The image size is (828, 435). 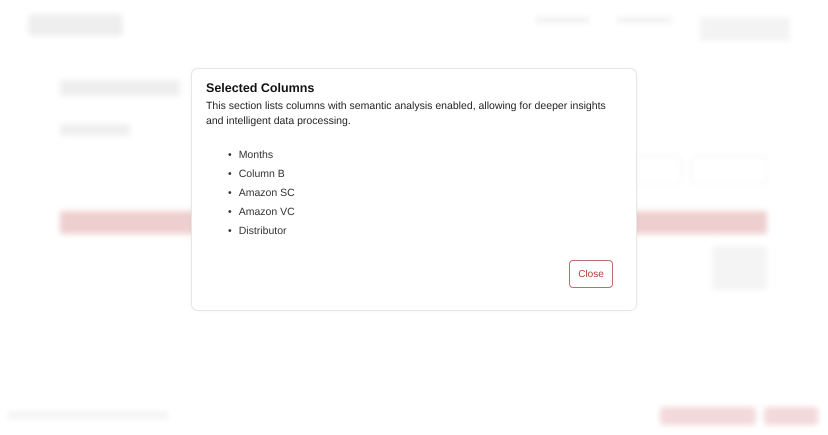 What do you see at coordinates (261, 173) in the screenshot?
I see `column-name: Column B` at bounding box center [261, 173].